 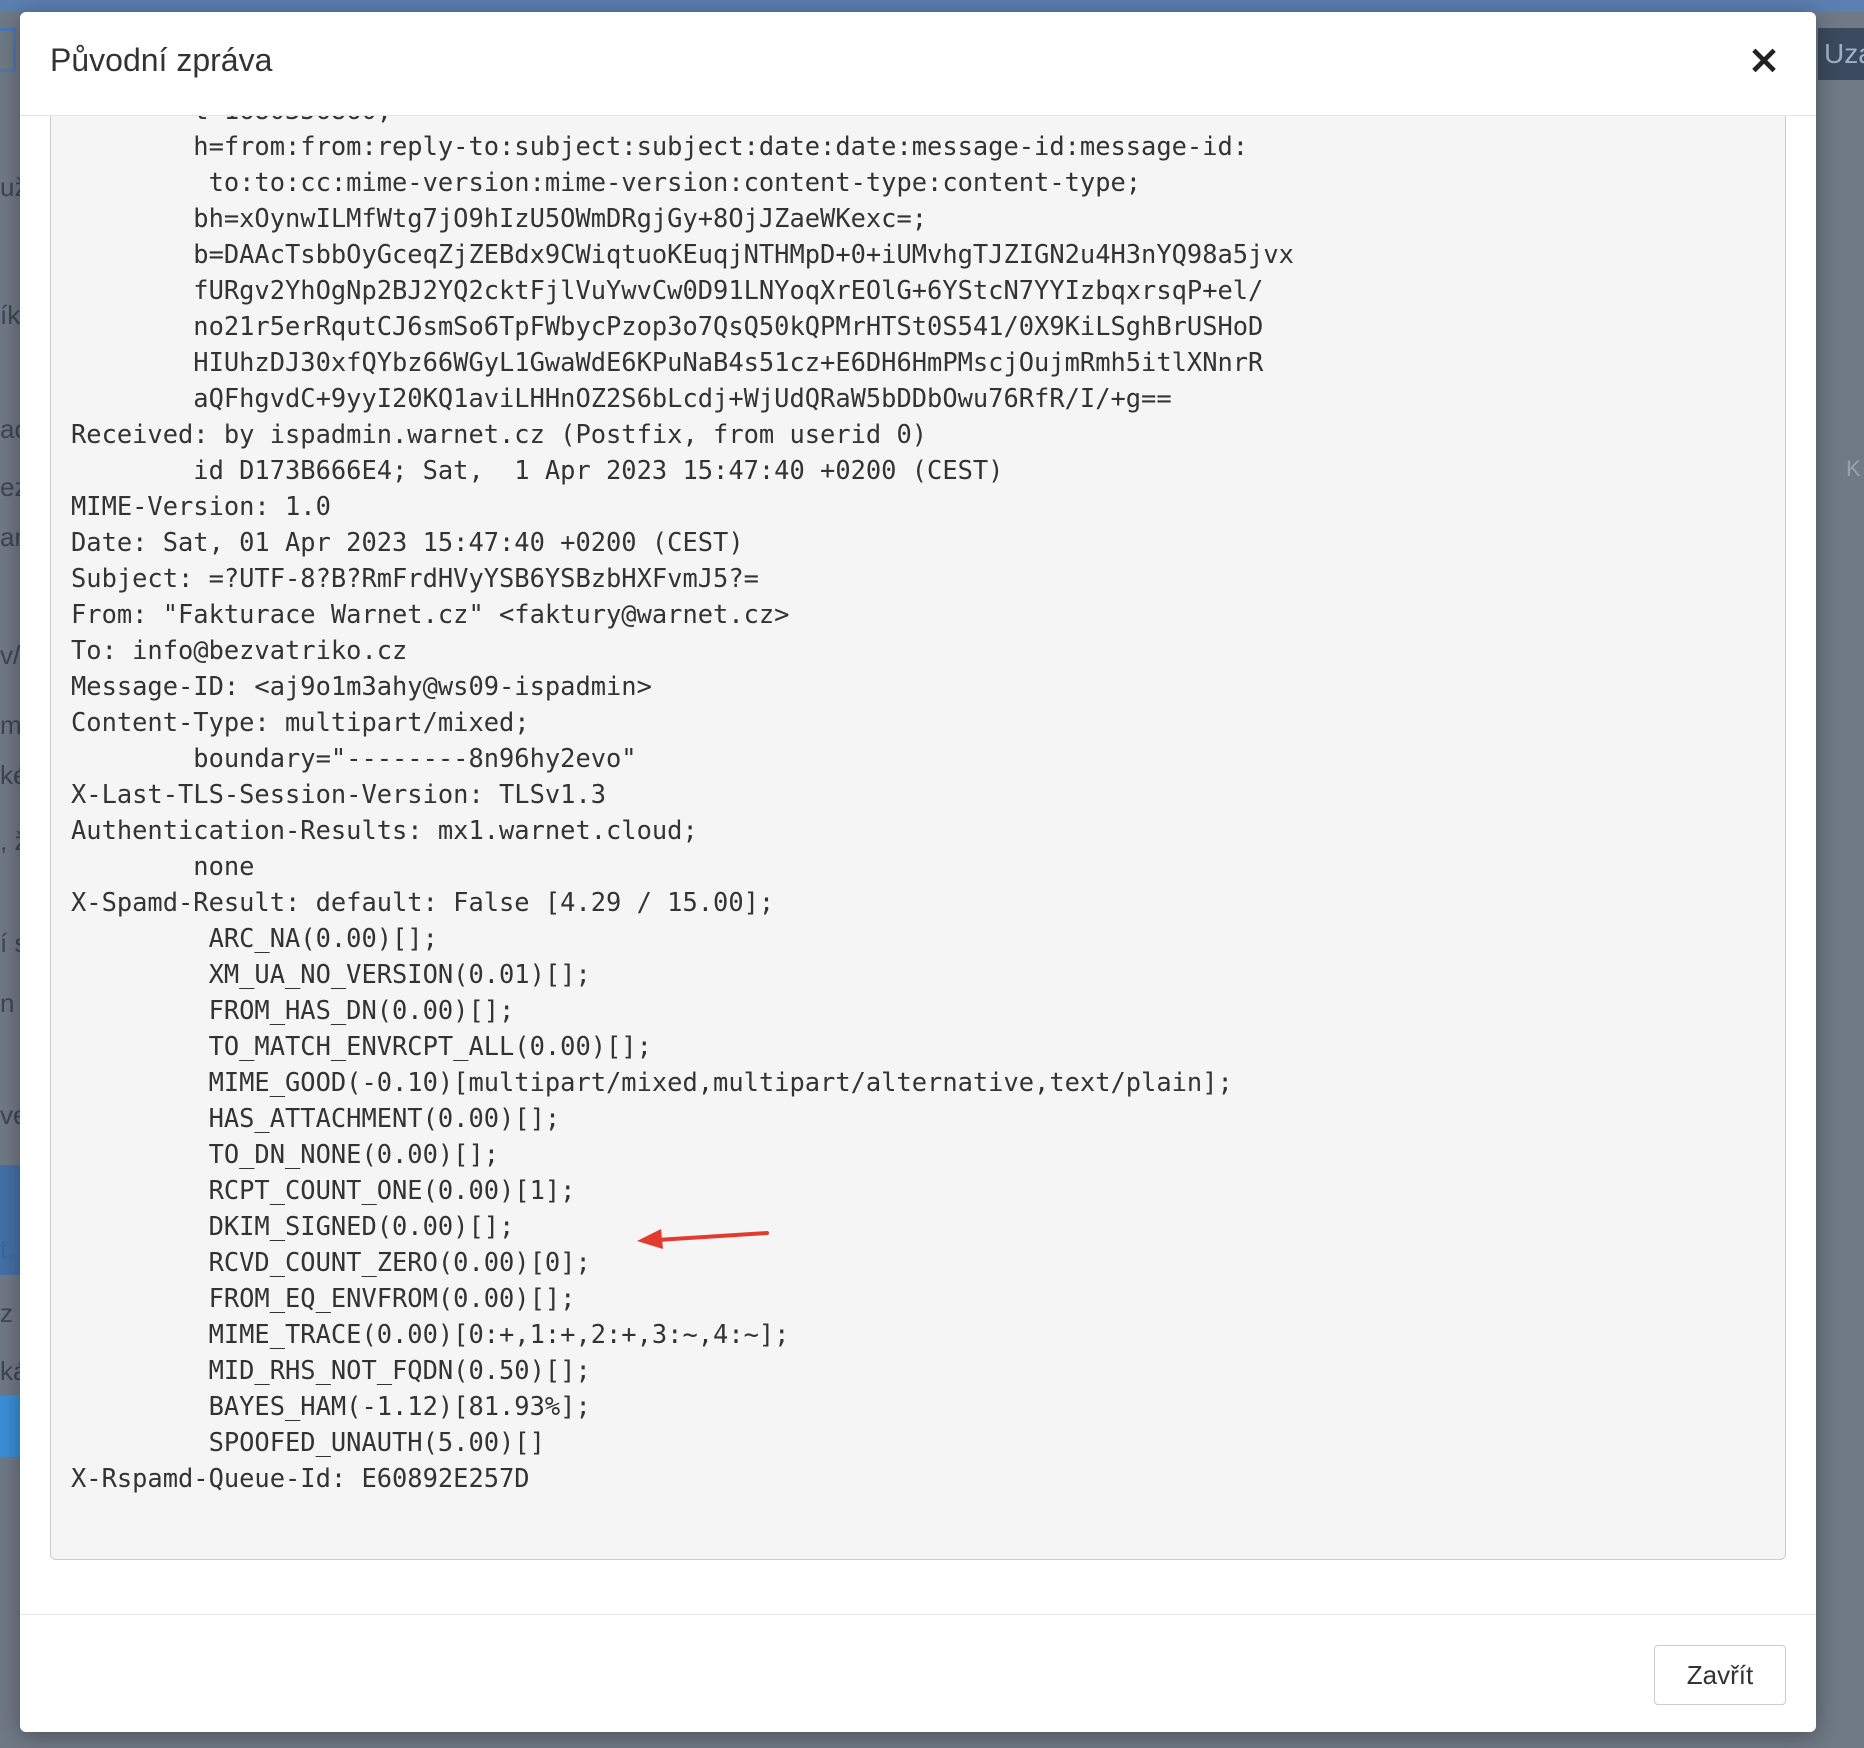 I want to click on header-line: BAYES_HAM(-1.12)[81.93%];, so click(x=399, y=1406).